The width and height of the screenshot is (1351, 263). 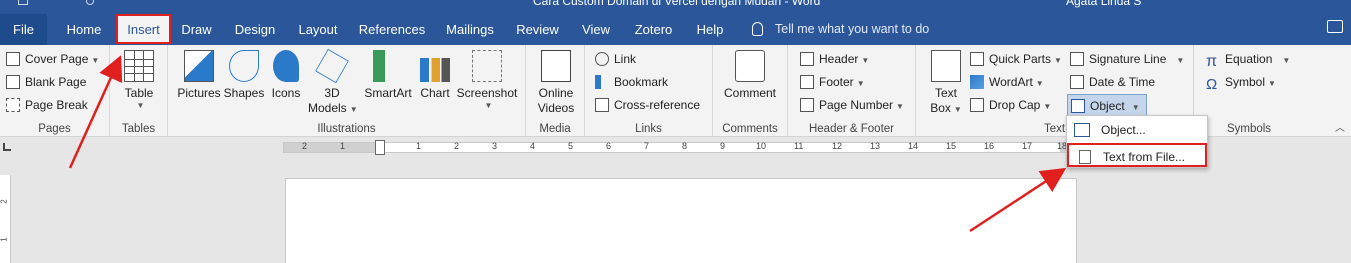 What do you see at coordinates (596, 29) in the screenshot?
I see `tab-view: View` at bounding box center [596, 29].